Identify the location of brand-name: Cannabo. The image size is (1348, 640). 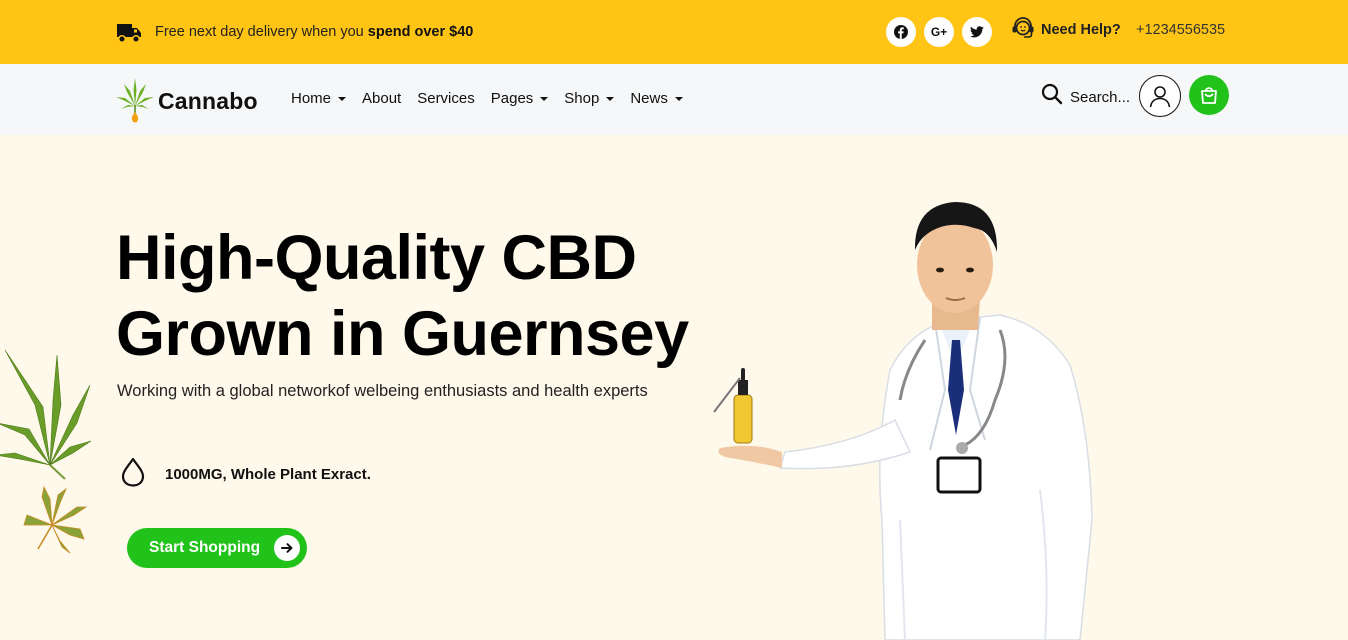
(208, 101).